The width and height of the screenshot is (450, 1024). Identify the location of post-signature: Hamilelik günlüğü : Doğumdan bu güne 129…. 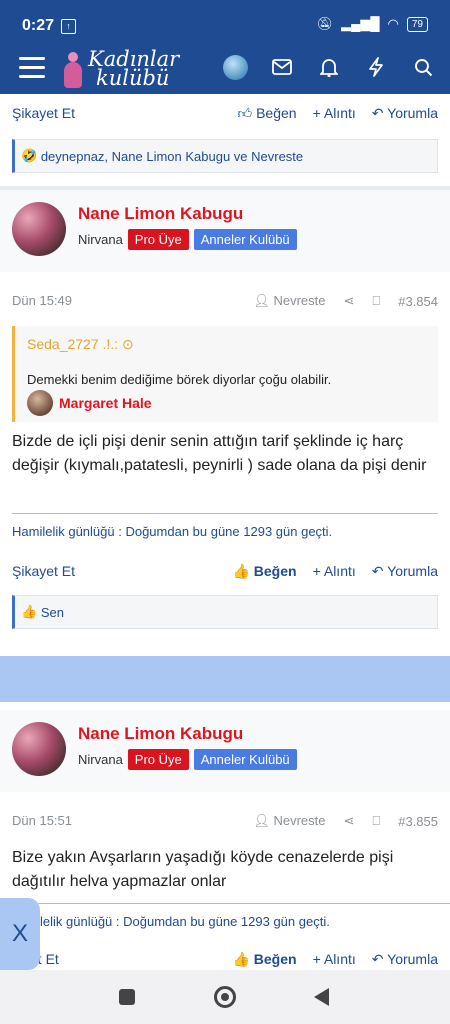
(225, 526).